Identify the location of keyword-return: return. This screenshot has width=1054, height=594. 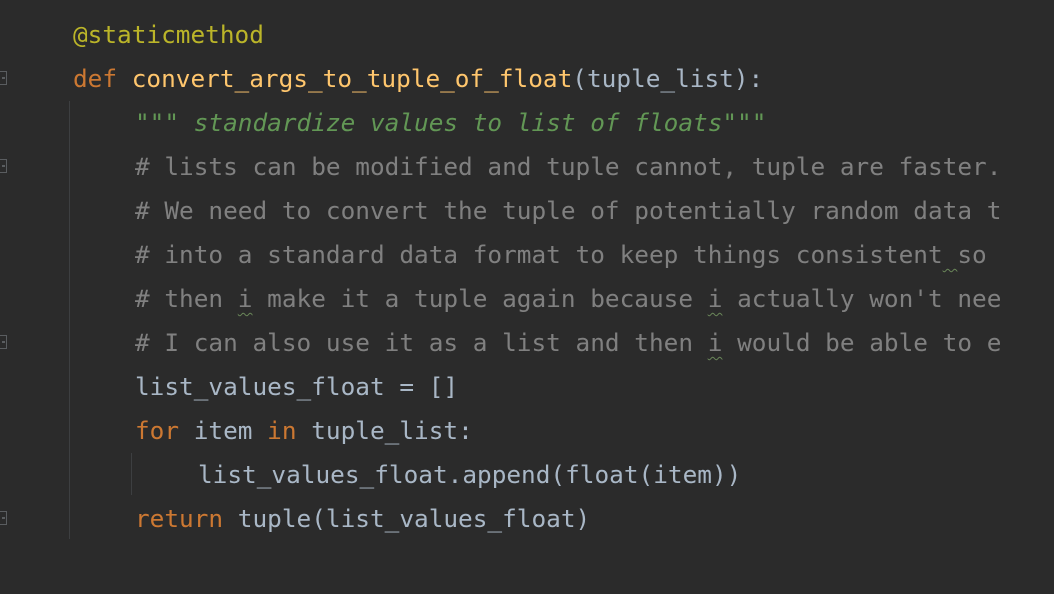
(179, 518).